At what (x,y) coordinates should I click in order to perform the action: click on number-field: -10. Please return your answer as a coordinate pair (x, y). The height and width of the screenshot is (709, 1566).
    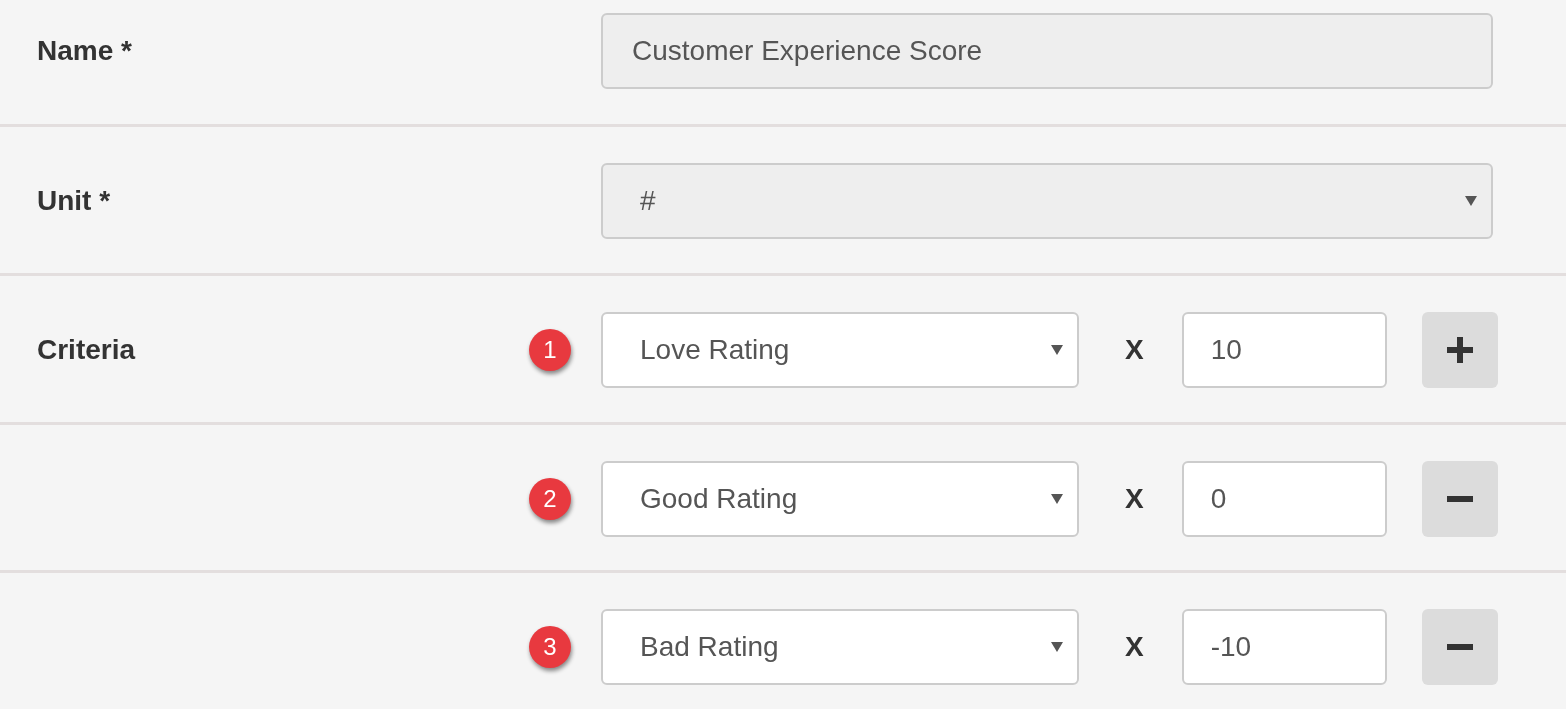
    Looking at the image, I should click on (1284, 647).